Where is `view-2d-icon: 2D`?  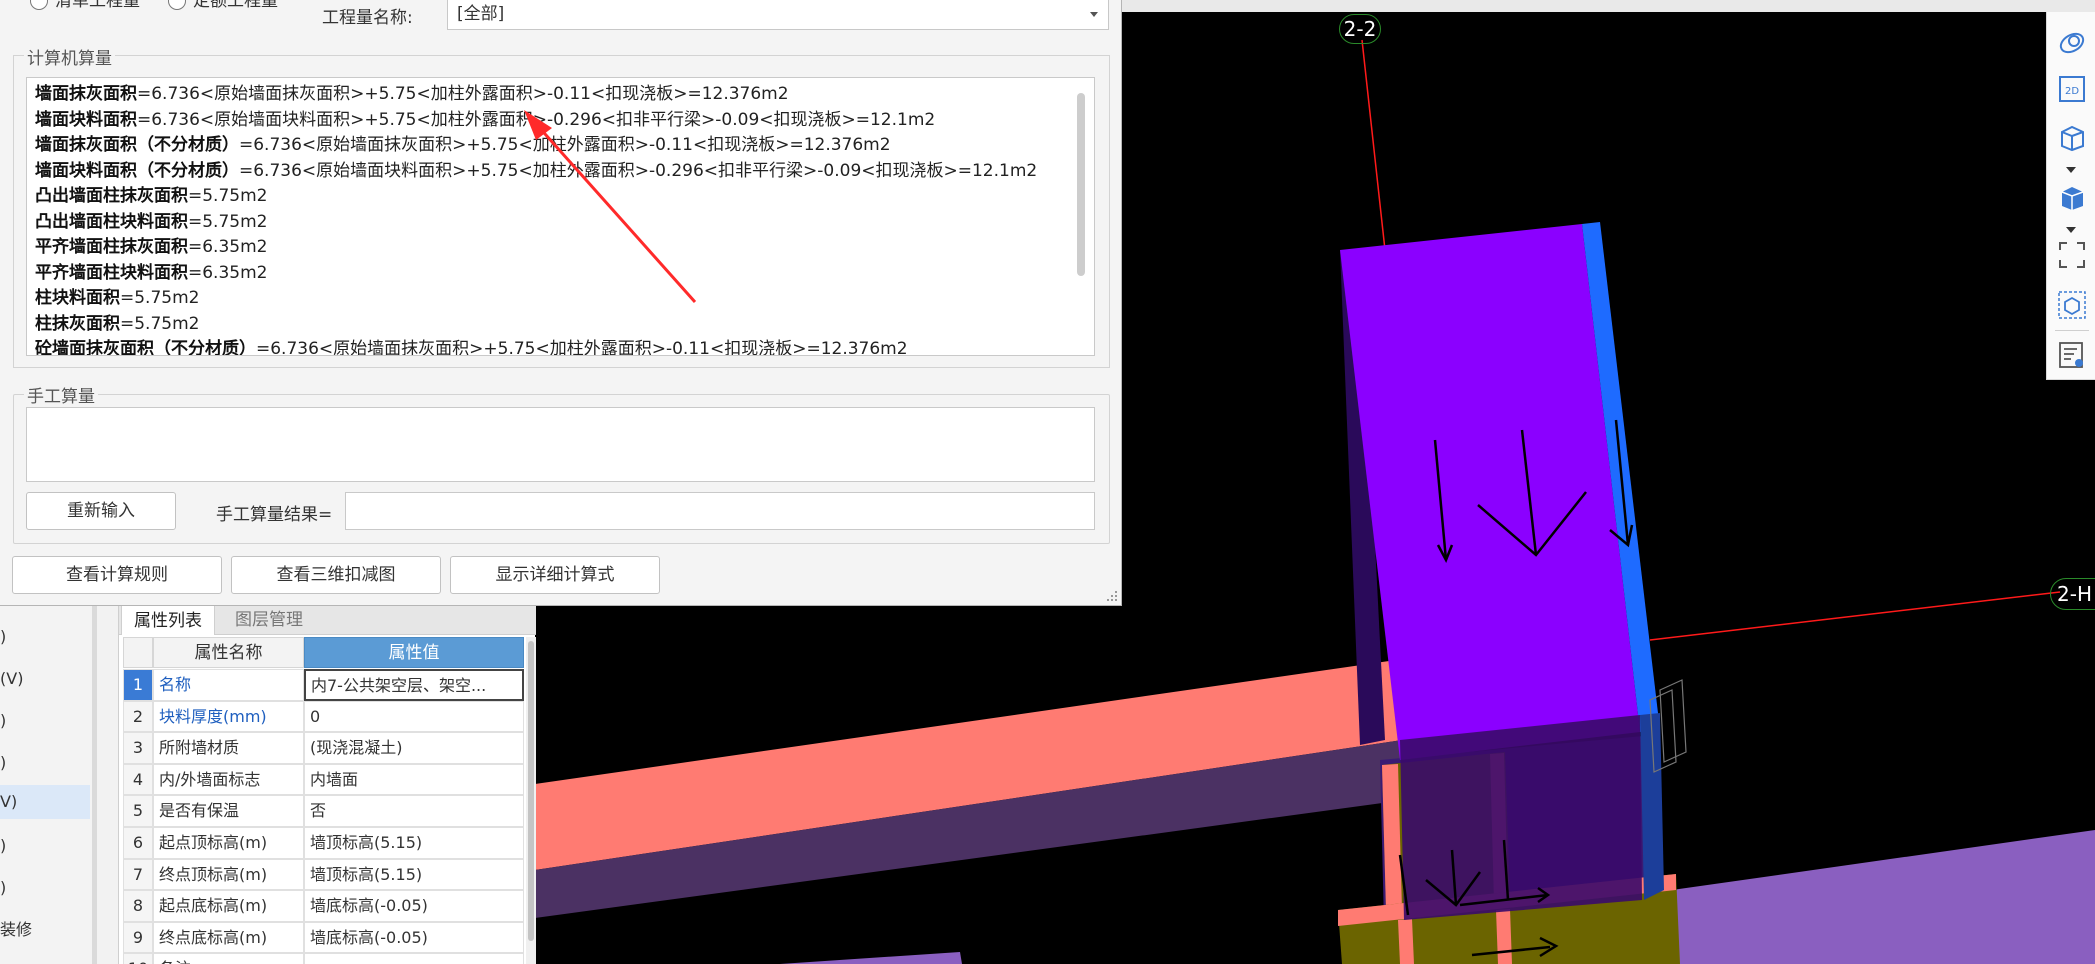
view-2d-icon: 2D is located at coordinates (2072, 89).